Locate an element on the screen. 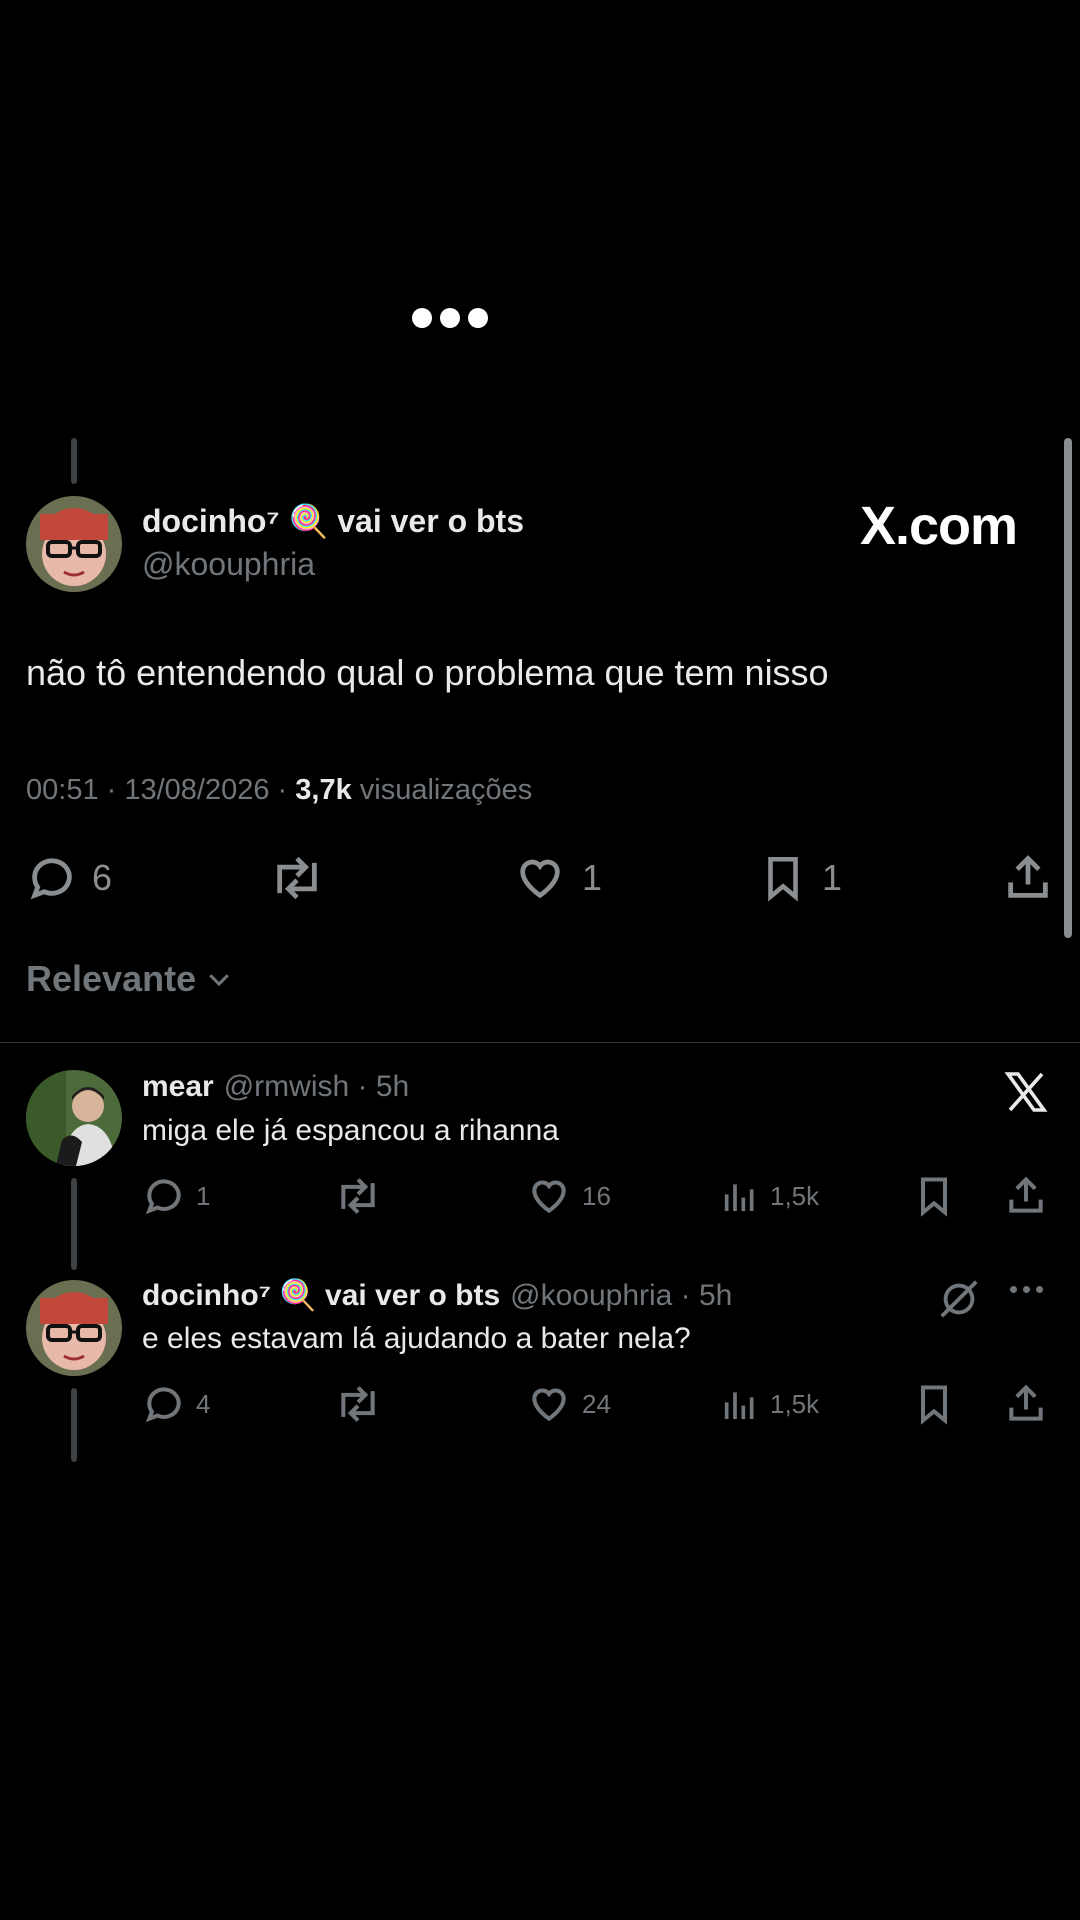  grok-icon is located at coordinates (959, 1301).